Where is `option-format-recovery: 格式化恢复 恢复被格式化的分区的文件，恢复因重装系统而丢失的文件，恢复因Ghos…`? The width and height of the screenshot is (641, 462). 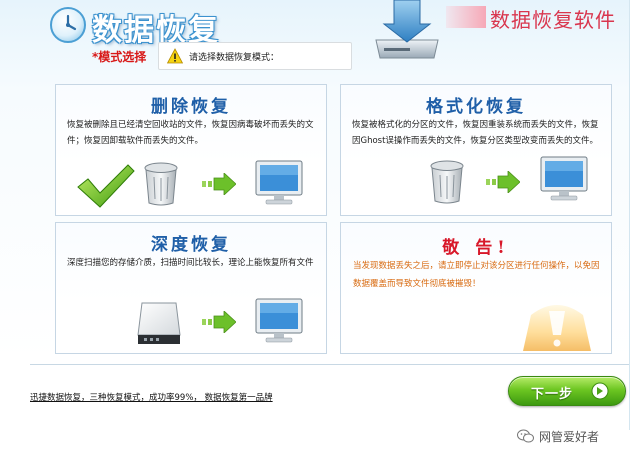 option-format-recovery: 格式化恢复 恢复被格式化的分区的文件，恢复因重装系统而丢失的文件，恢复因Ghos… is located at coordinates (476, 150).